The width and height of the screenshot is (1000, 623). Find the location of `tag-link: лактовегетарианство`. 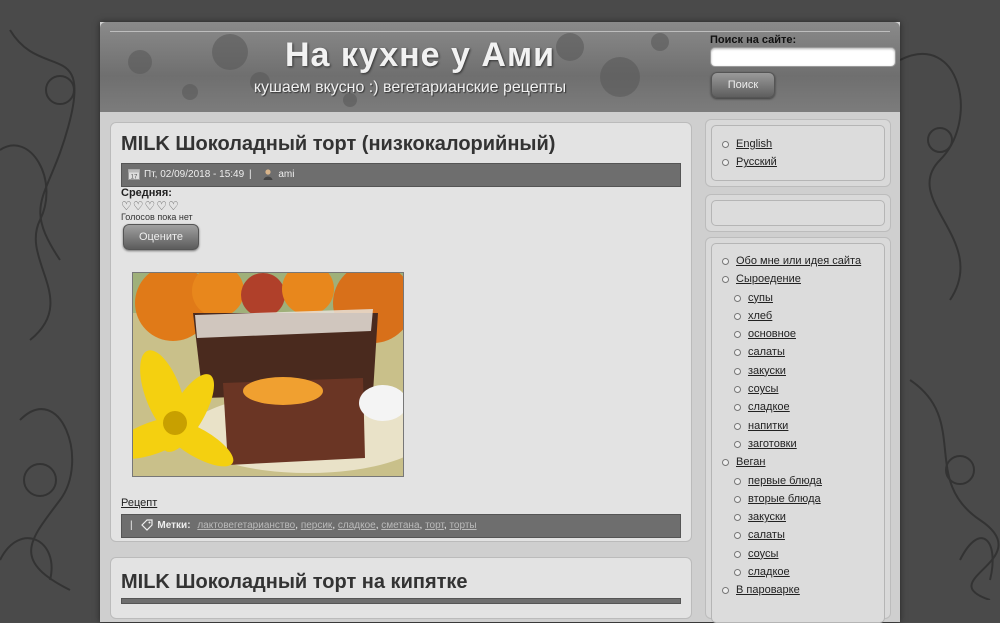

tag-link: лактовегетарианство is located at coordinates (246, 525).